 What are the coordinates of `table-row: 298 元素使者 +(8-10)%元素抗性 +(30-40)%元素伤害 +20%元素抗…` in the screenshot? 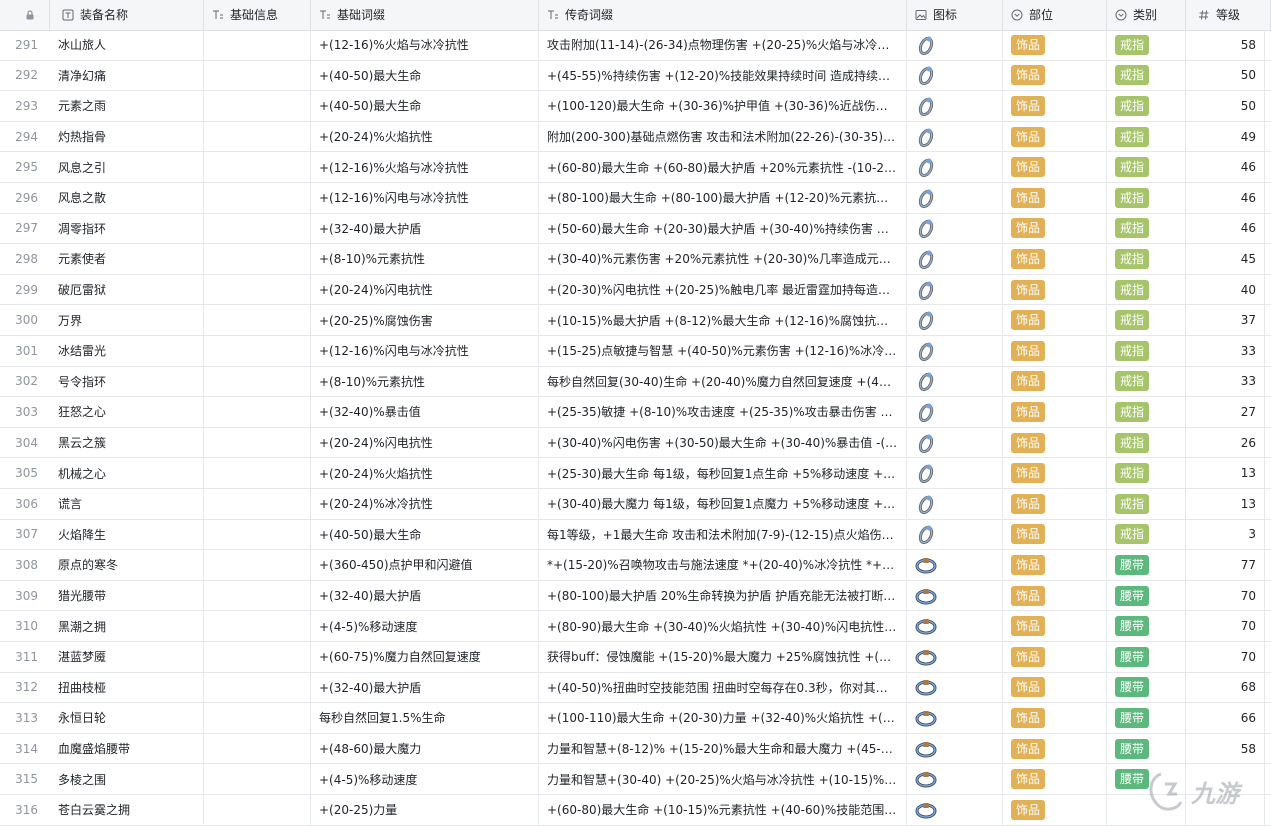 It's located at (635, 259).